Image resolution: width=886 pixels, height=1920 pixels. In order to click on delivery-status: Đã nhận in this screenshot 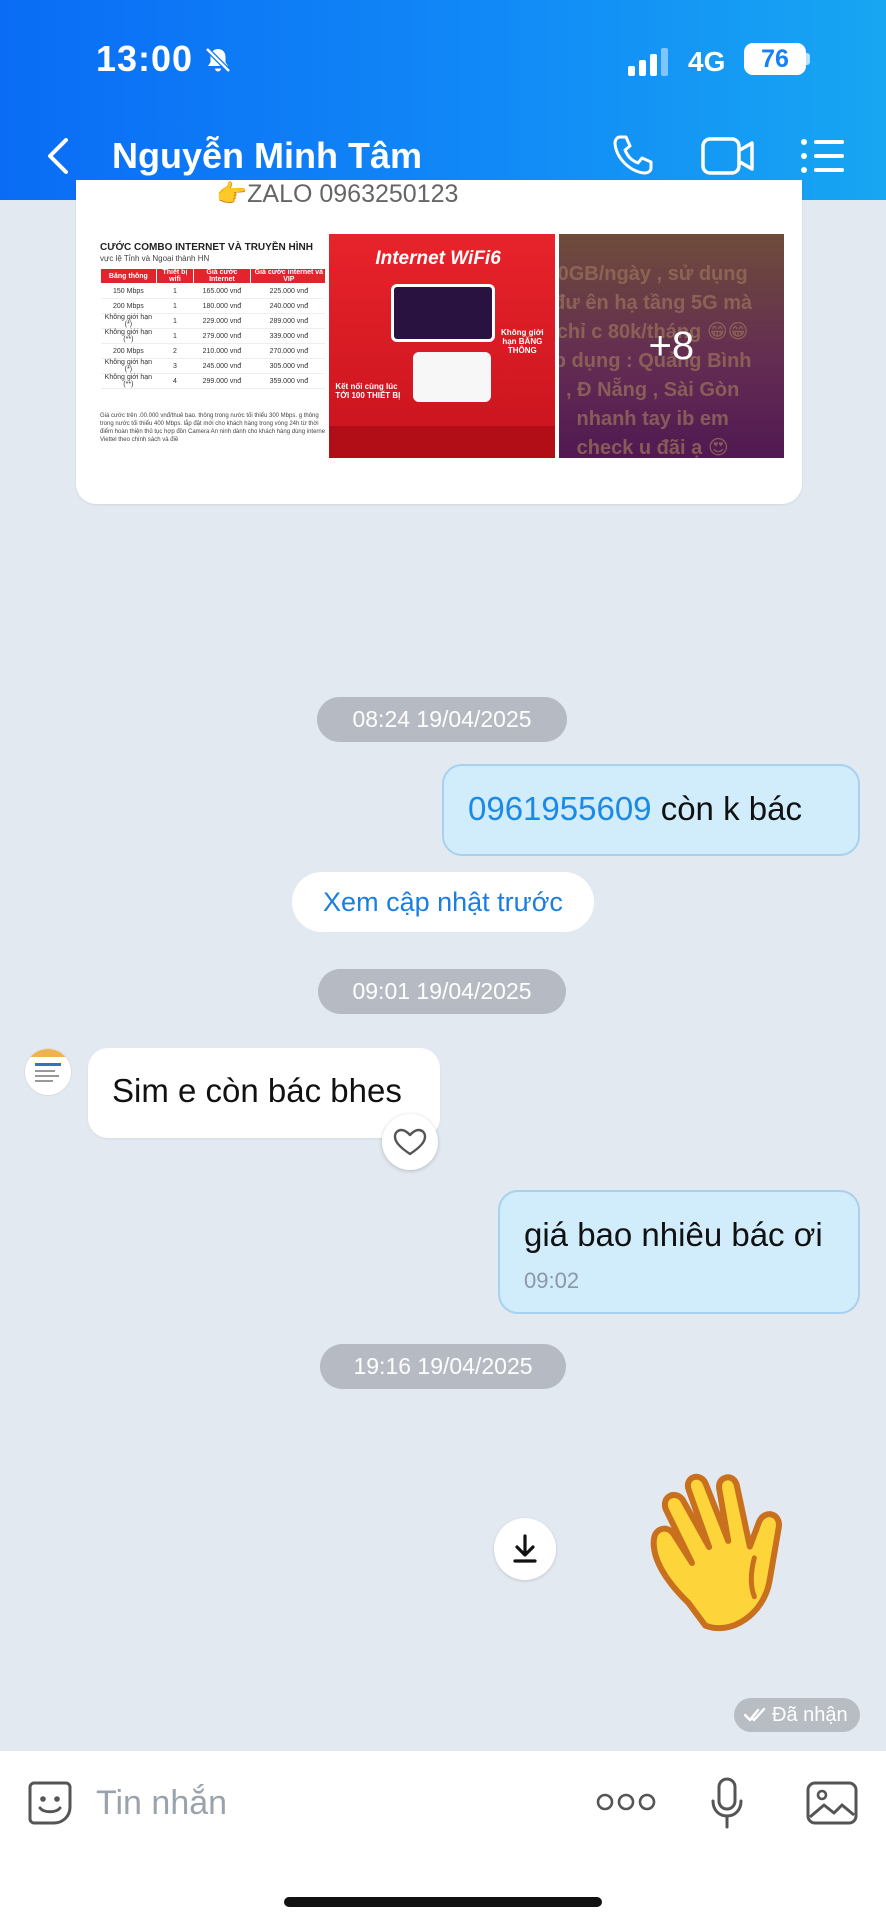, I will do `click(797, 1715)`.